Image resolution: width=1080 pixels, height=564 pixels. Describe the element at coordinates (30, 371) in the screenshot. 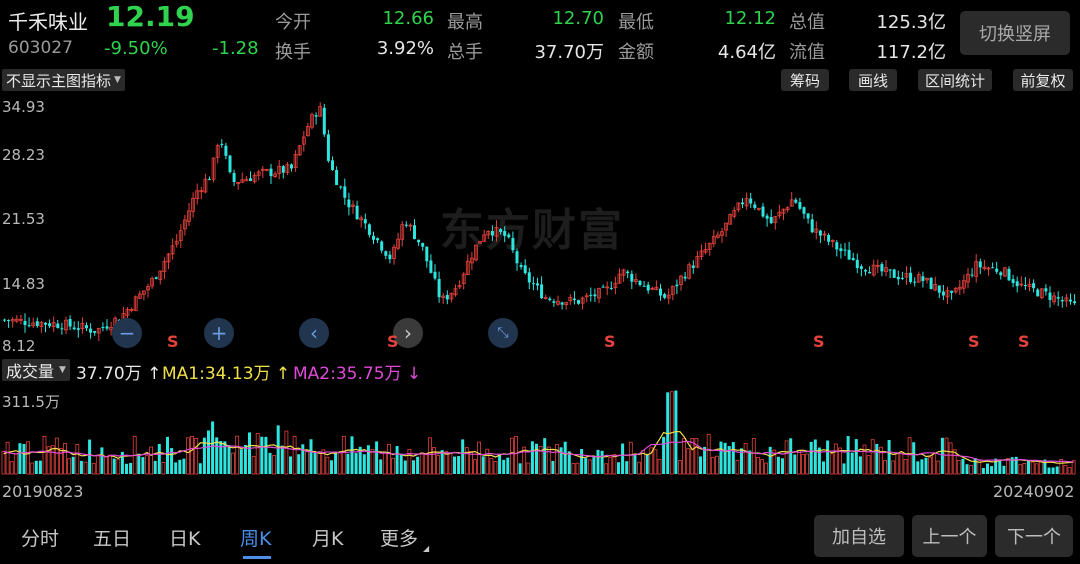

I see `volume-indicator-label: 成交量` at that location.